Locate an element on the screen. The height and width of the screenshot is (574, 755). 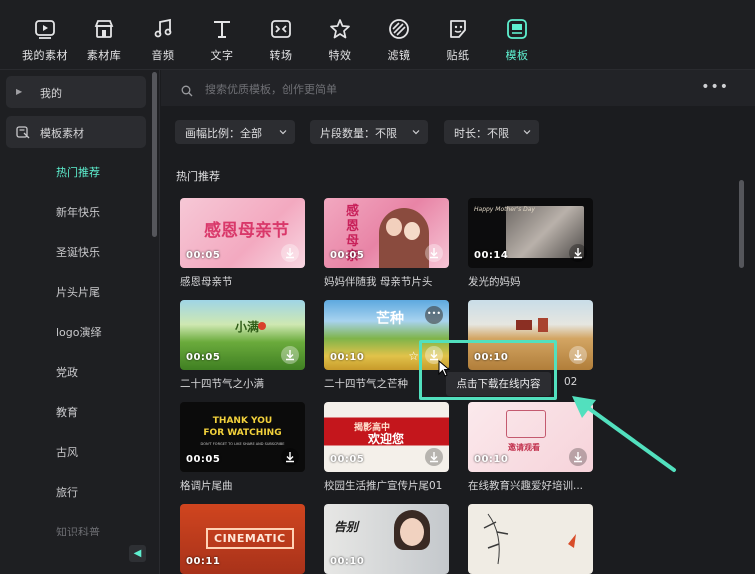
clip-count-filter: 片段数量：不限 is located at coordinates (369, 132).